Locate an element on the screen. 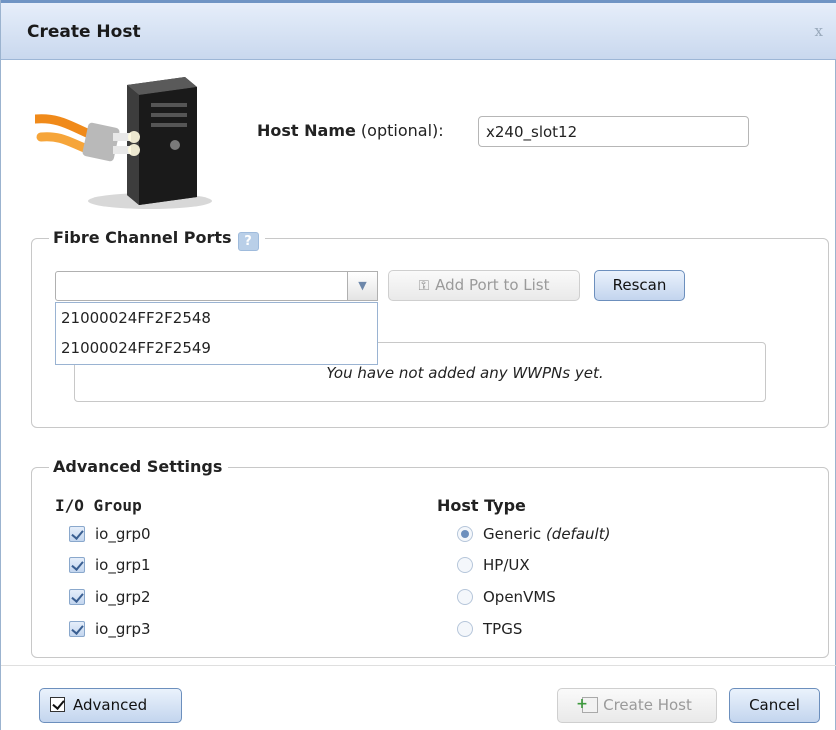 This screenshot has width=836, height=730. host-type-label: Generic is located at coordinates (512, 534).